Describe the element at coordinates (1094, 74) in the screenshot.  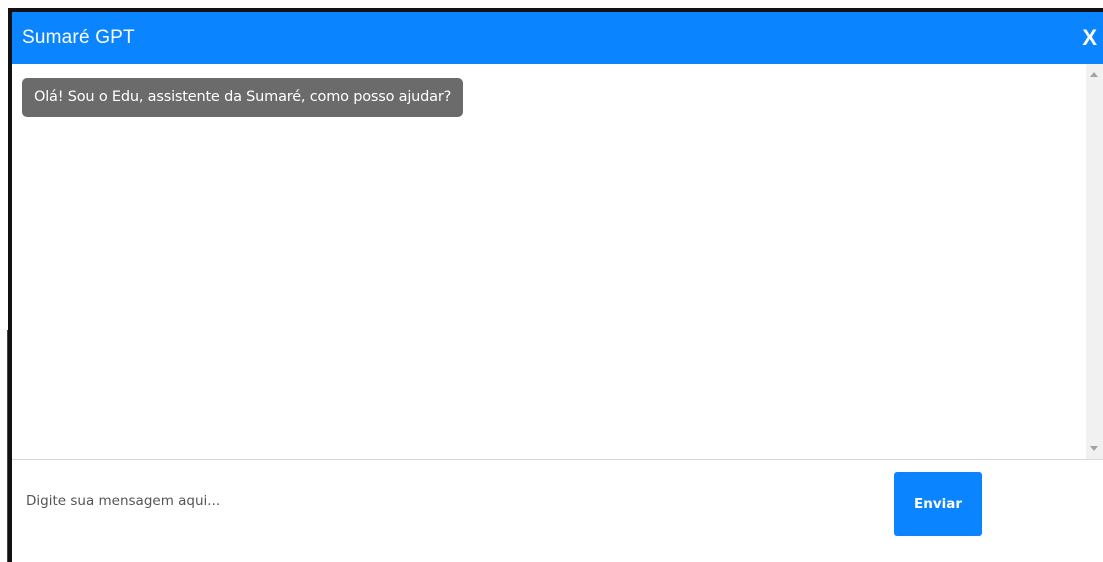
I see `scroll-up-icon` at that location.